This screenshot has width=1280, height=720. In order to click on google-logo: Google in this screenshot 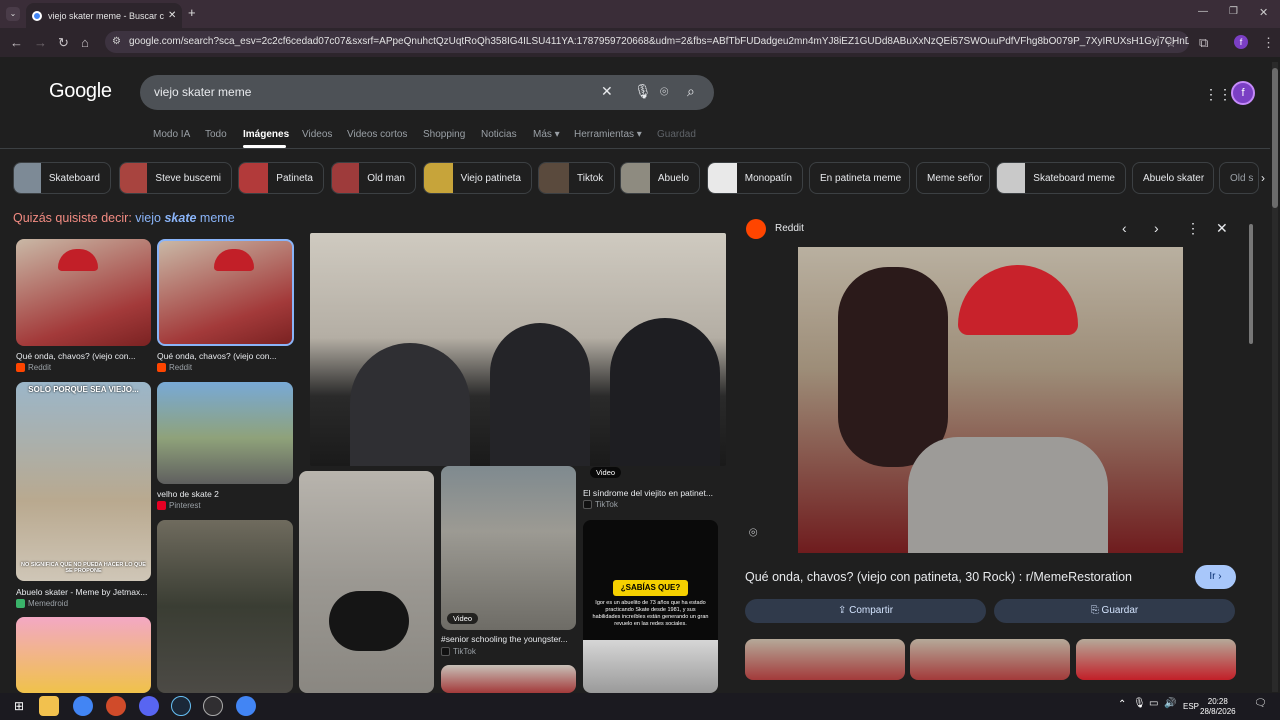, I will do `click(80, 91)`.